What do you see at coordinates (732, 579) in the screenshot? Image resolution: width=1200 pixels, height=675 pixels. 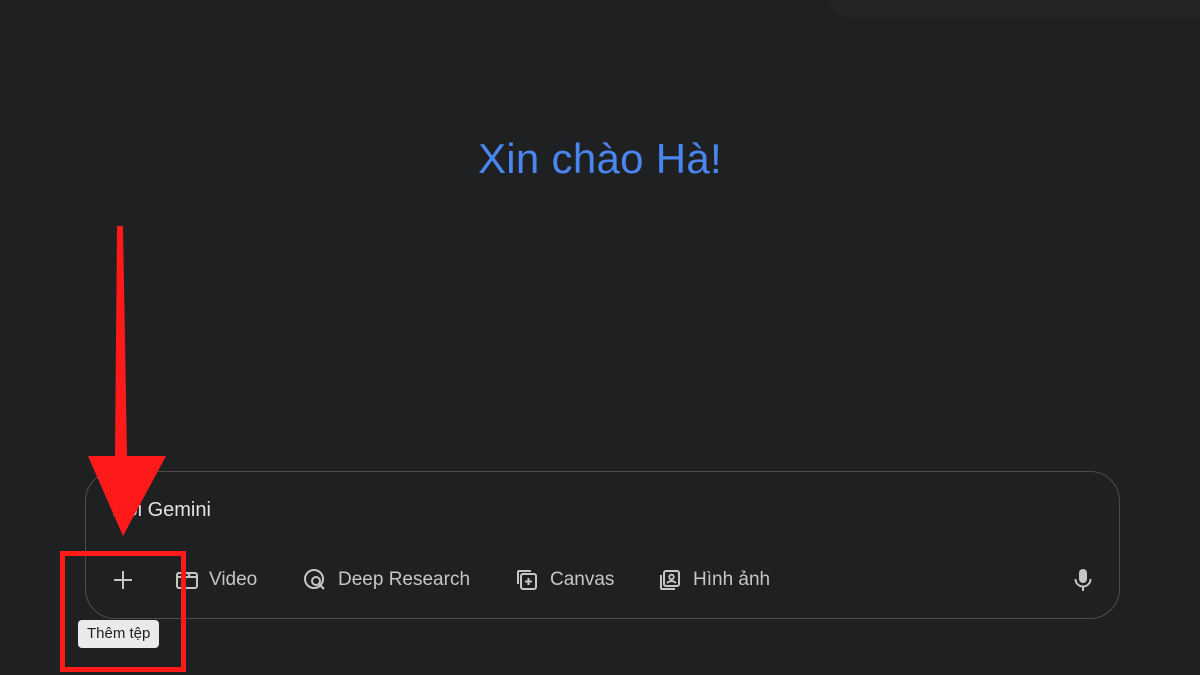 I see `image-label: Hình ảnh` at bounding box center [732, 579].